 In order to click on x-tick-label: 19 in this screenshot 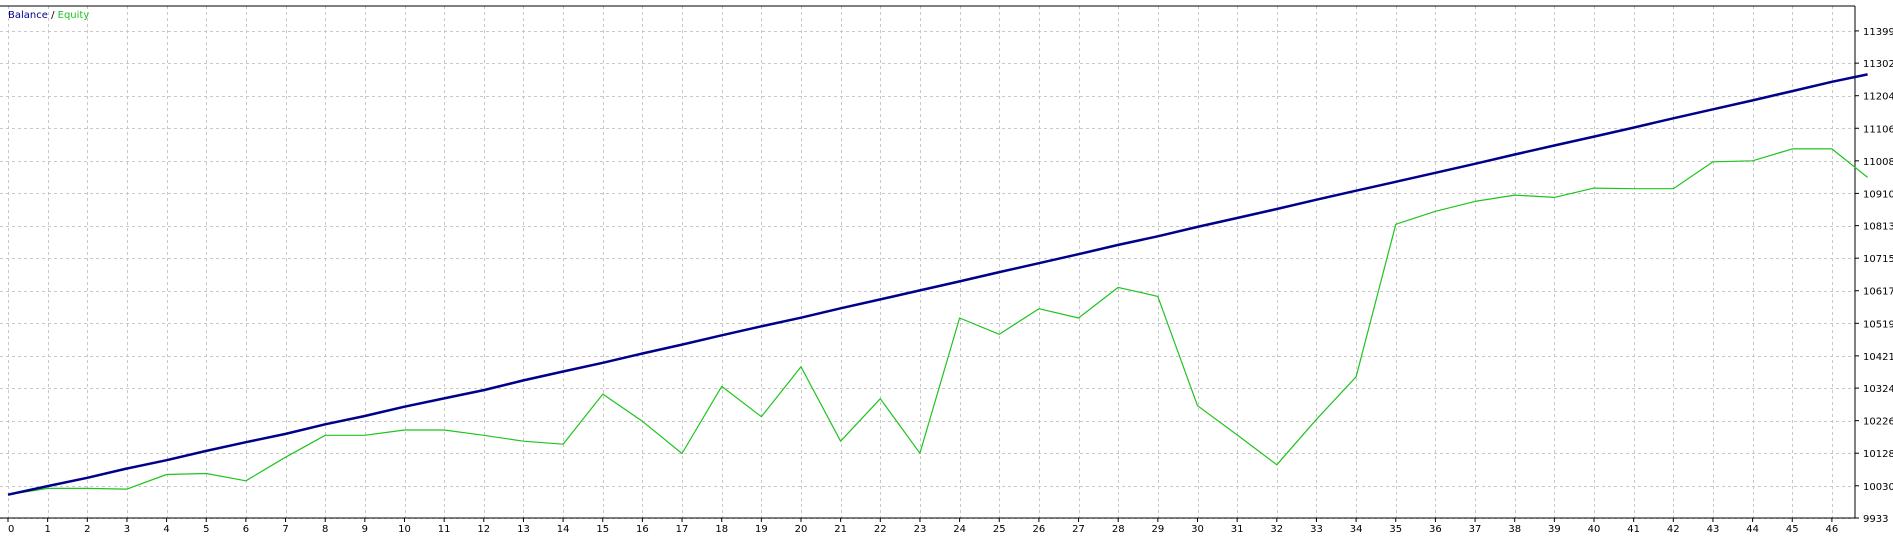, I will do `click(761, 529)`.